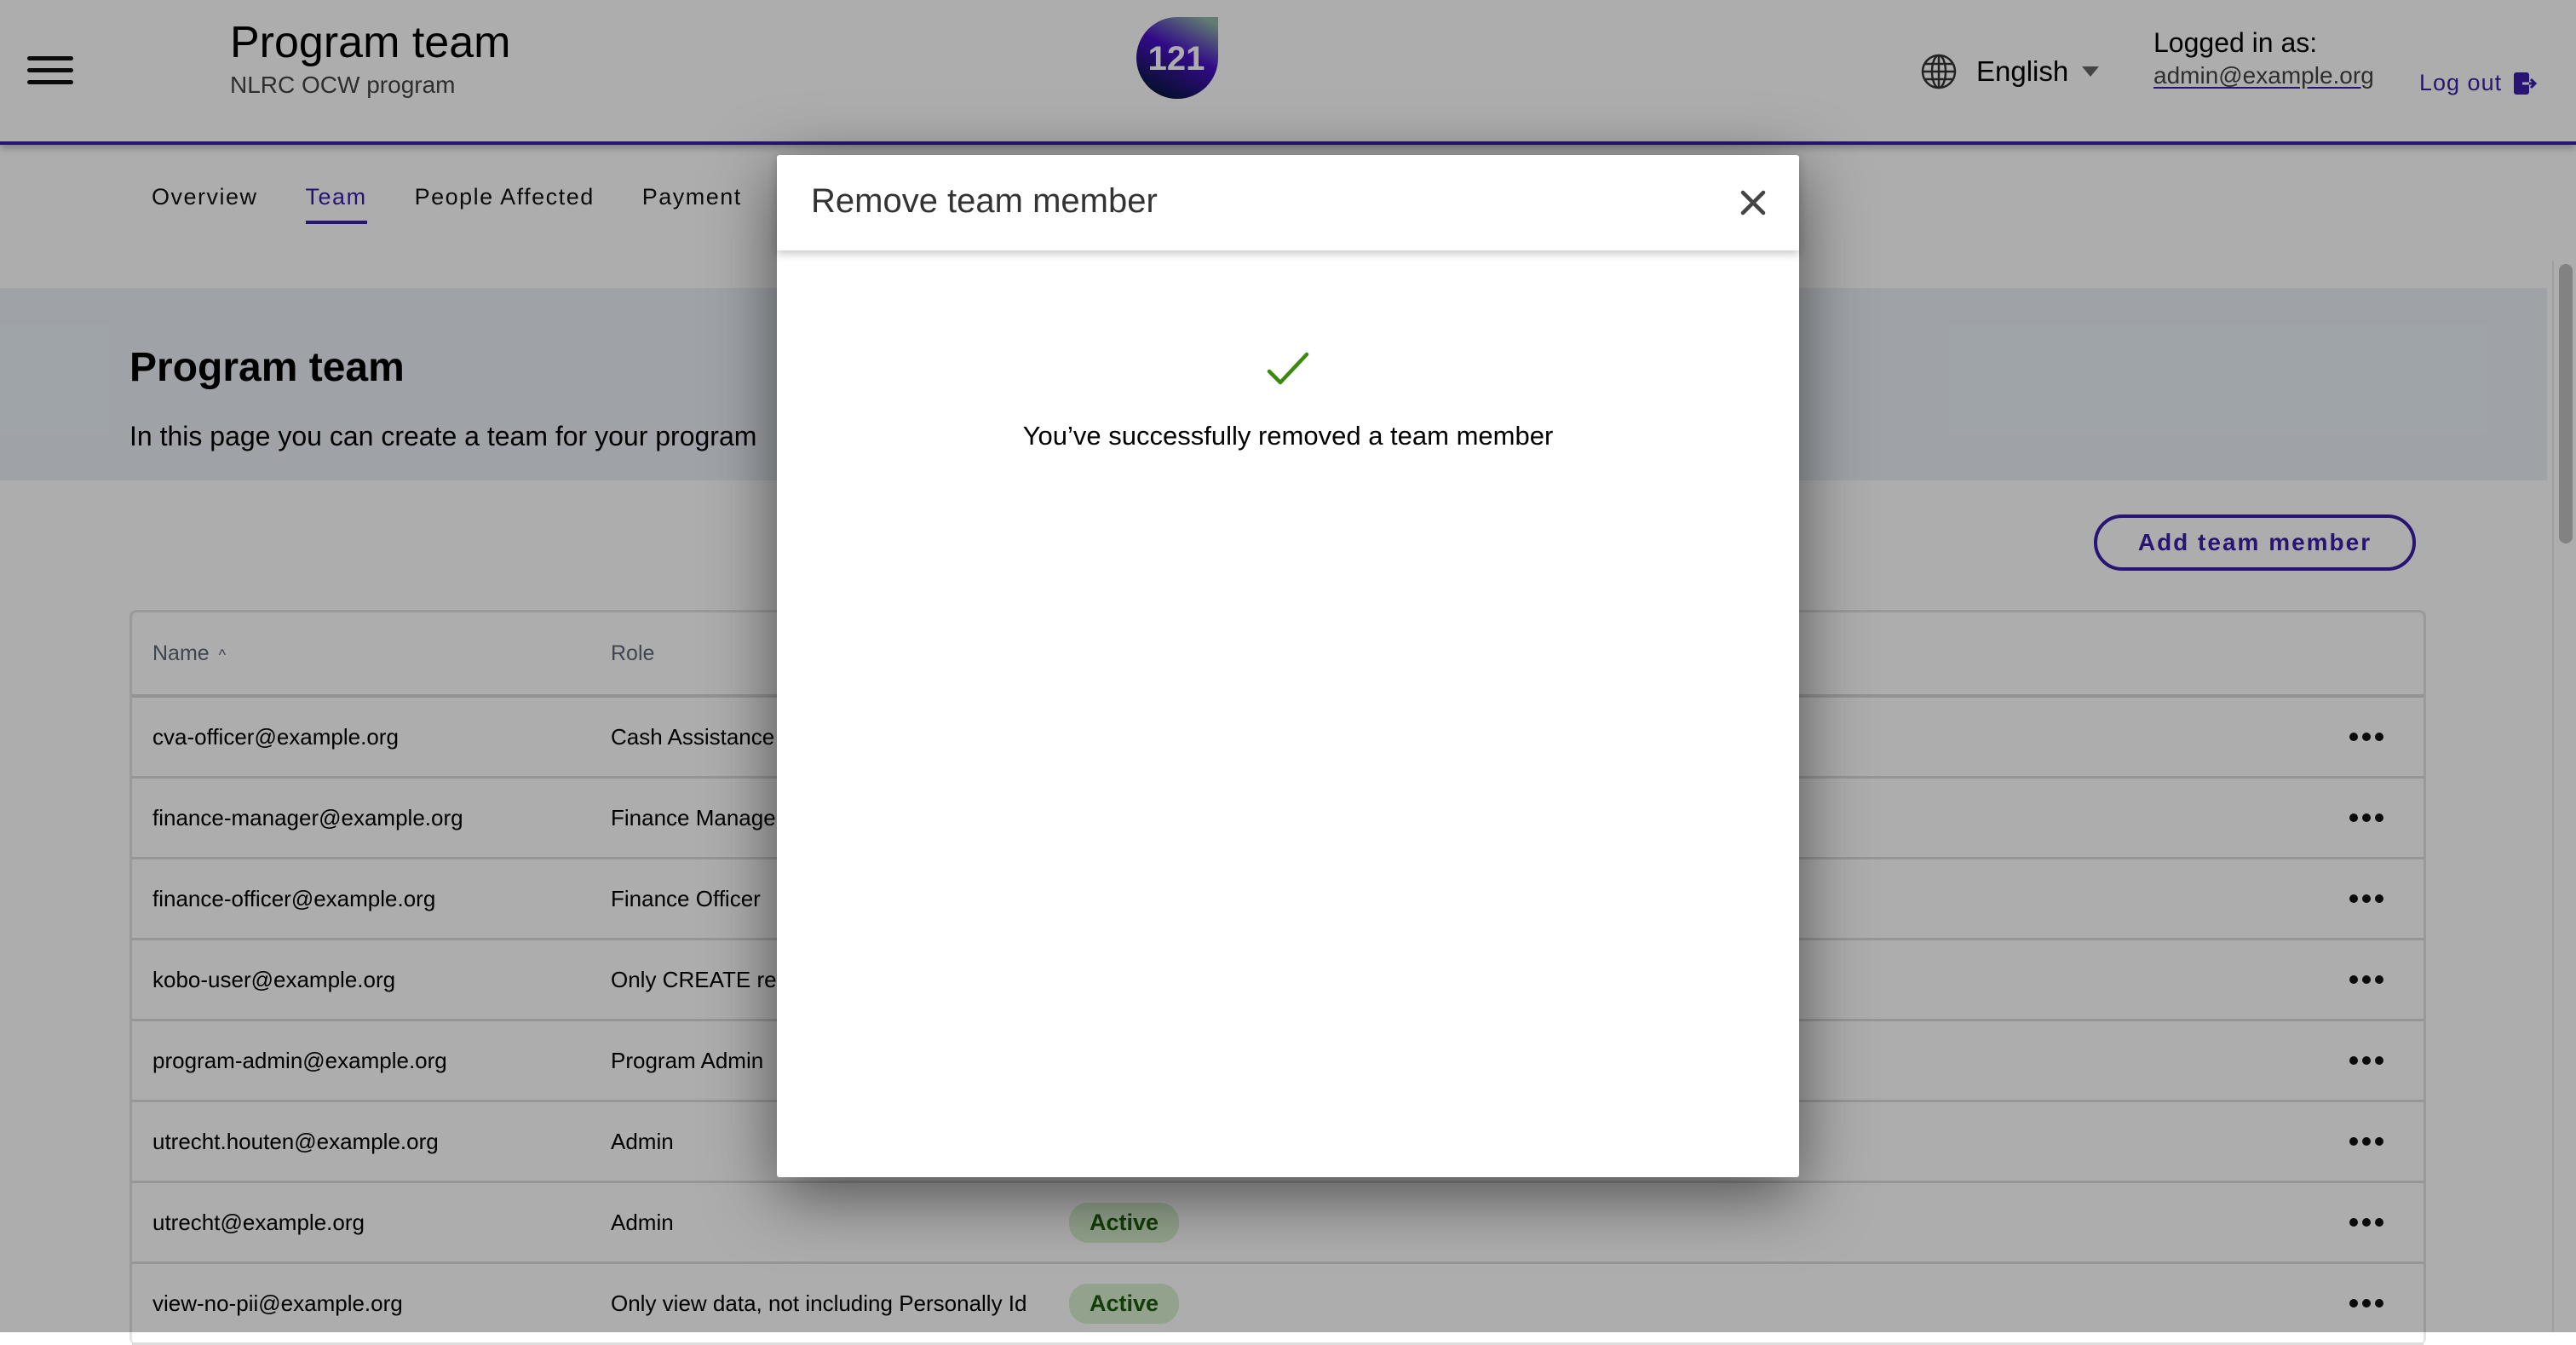  I want to click on close-icon, so click(1753, 202).